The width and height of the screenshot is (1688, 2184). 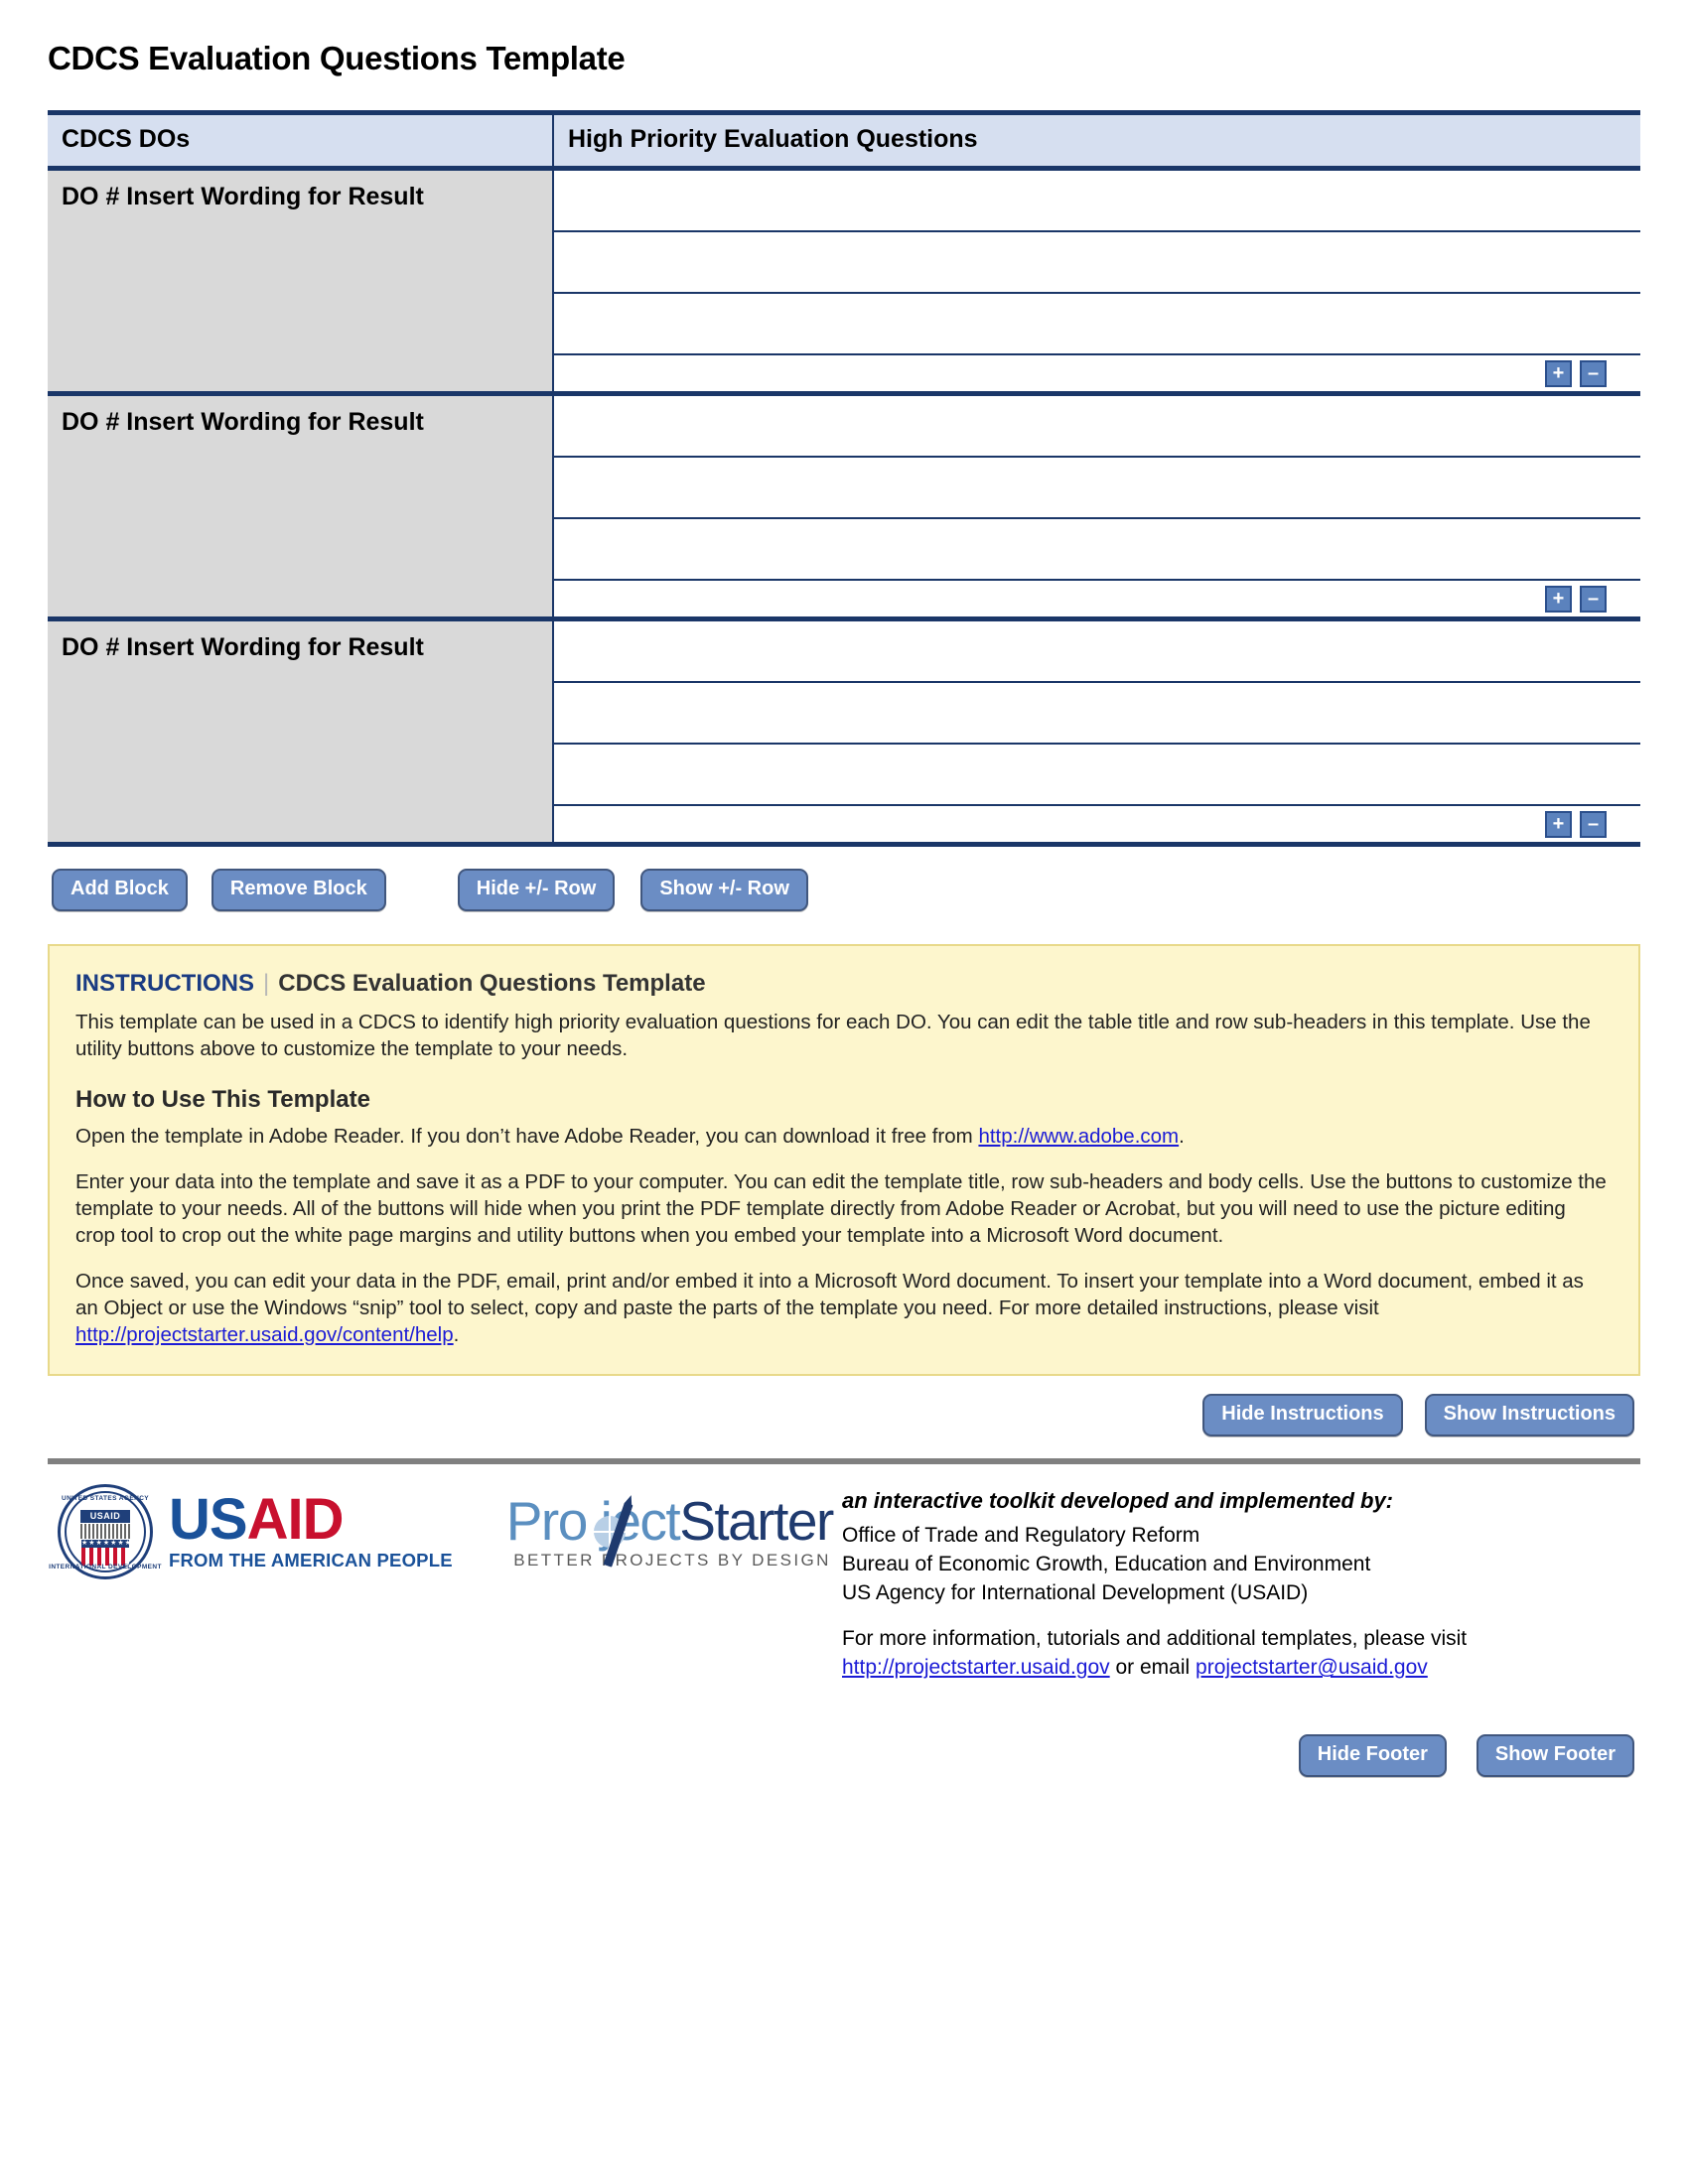 What do you see at coordinates (756, 1520) in the screenshot?
I see `projectstarter-word-starter: Starter` at bounding box center [756, 1520].